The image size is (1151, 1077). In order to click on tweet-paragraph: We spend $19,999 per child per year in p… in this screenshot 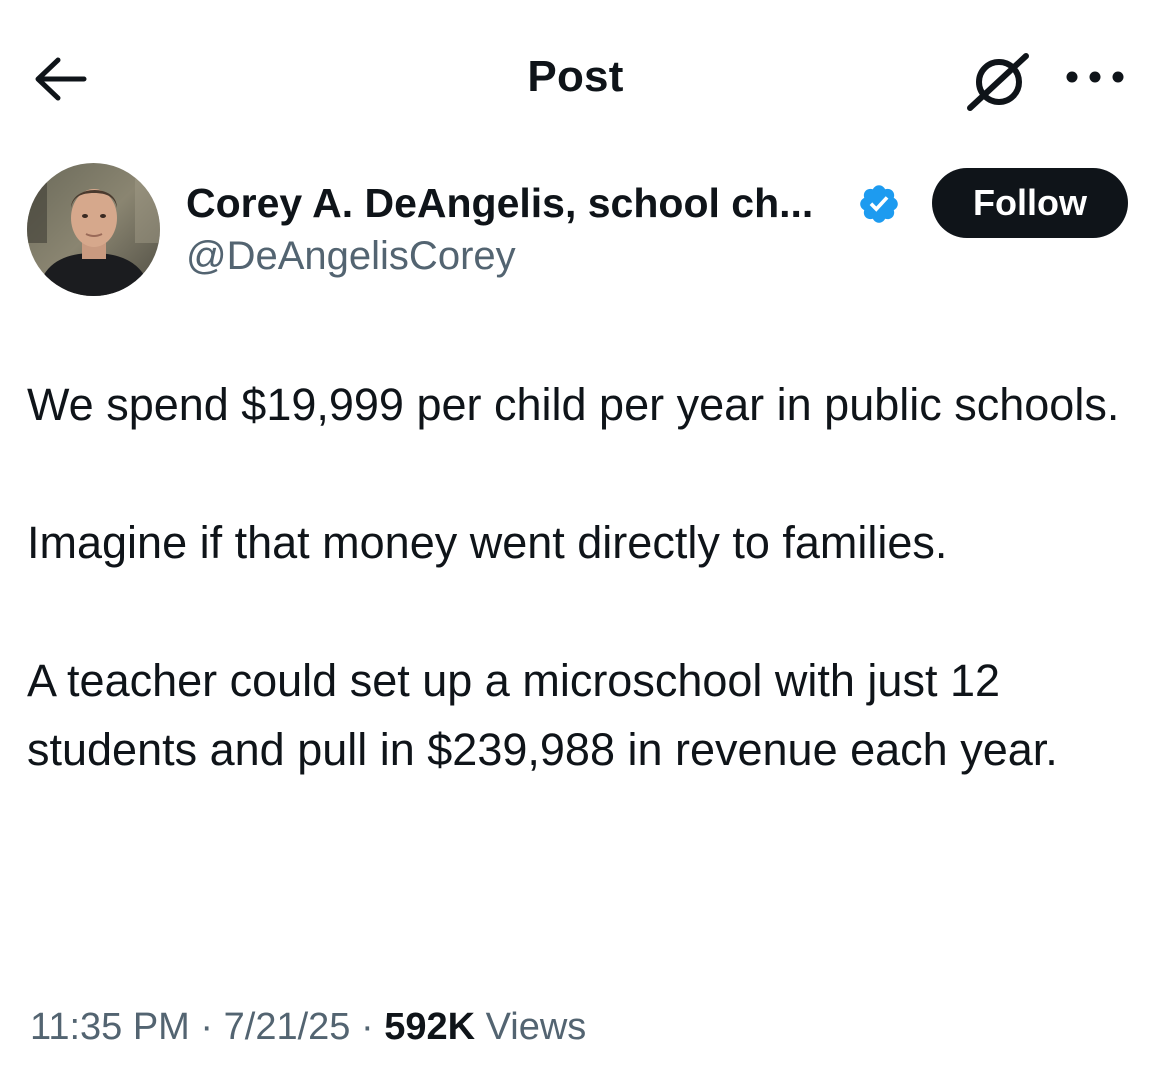, I will do `click(573, 404)`.